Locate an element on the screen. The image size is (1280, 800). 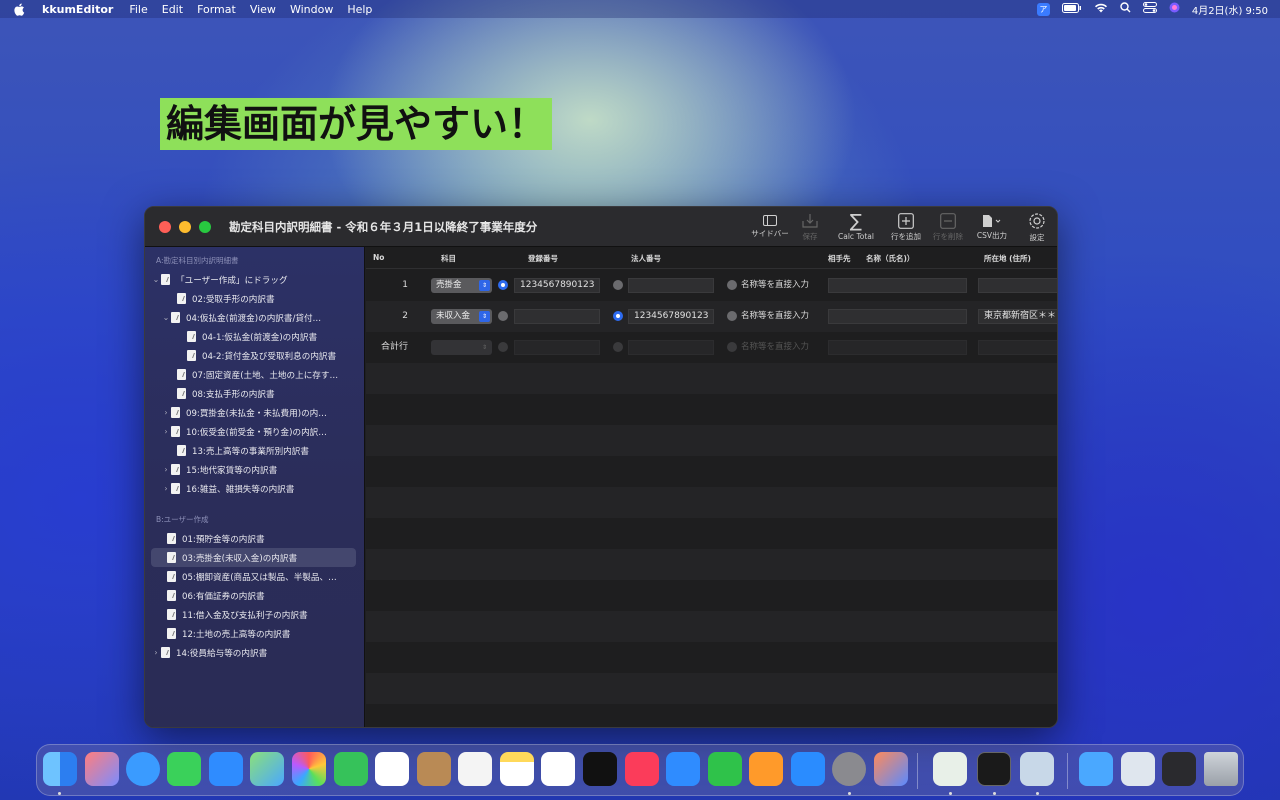
sidebar-item-15: › 15:地代家賃等の内訳書 is located at coordinates (254, 469).